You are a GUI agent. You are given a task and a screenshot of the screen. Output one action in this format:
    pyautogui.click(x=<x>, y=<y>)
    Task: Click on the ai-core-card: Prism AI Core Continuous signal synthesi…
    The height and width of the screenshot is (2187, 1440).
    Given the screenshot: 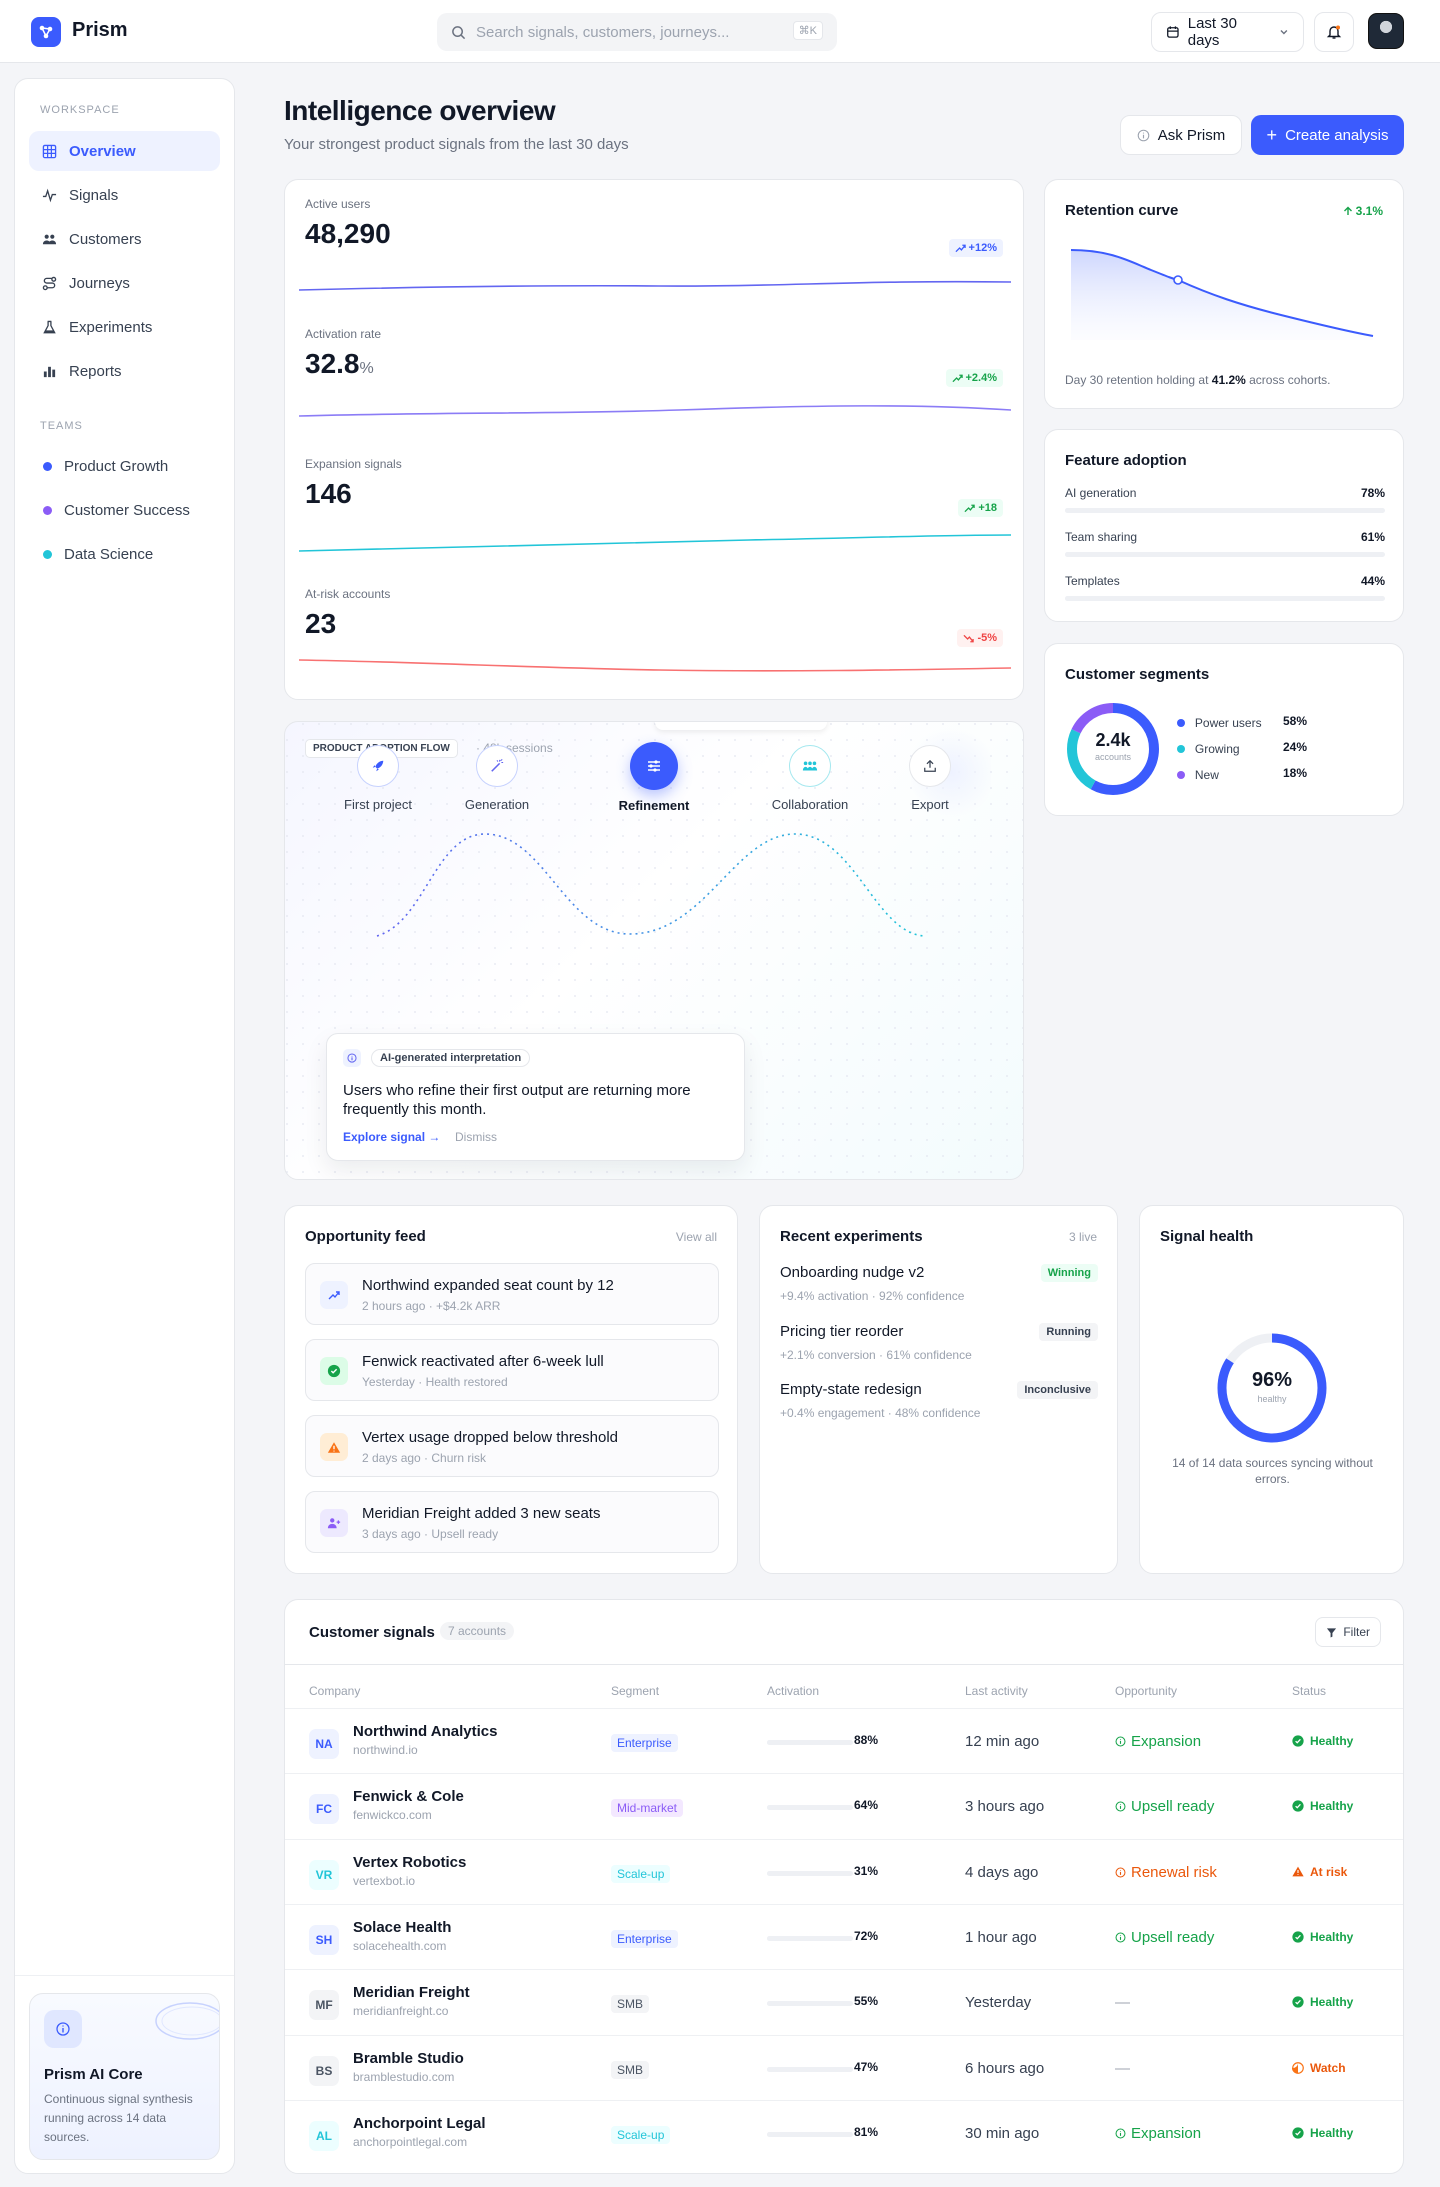 What is the action you would take?
    pyautogui.click(x=124, y=2076)
    